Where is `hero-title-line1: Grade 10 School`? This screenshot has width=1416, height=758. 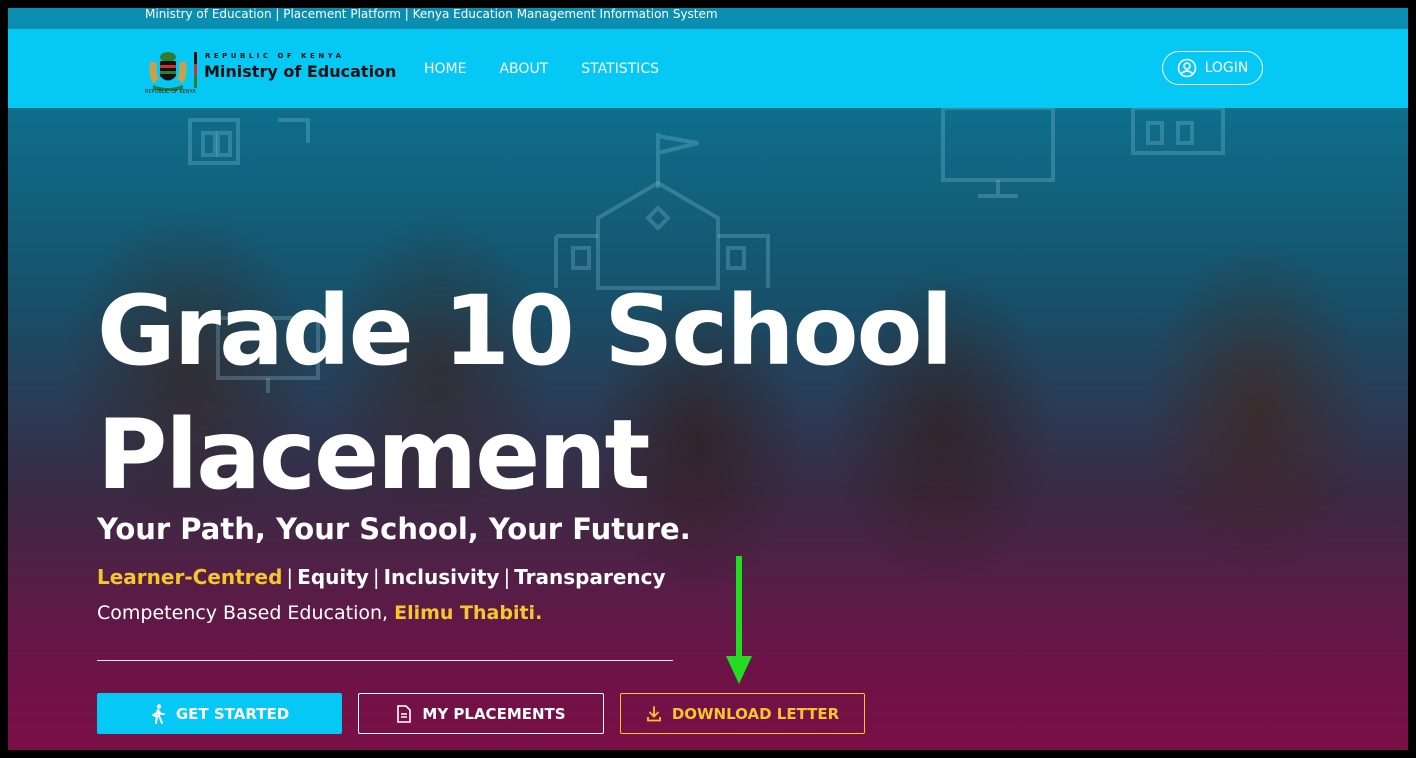 hero-title-line1: Grade 10 School is located at coordinates (525, 331).